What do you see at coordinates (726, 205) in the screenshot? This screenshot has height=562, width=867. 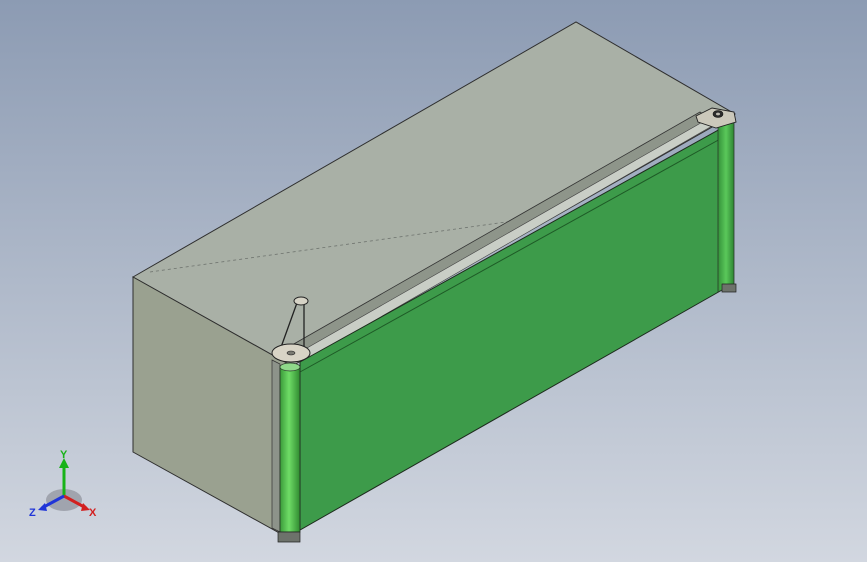 I see `right-roller` at bounding box center [726, 205].